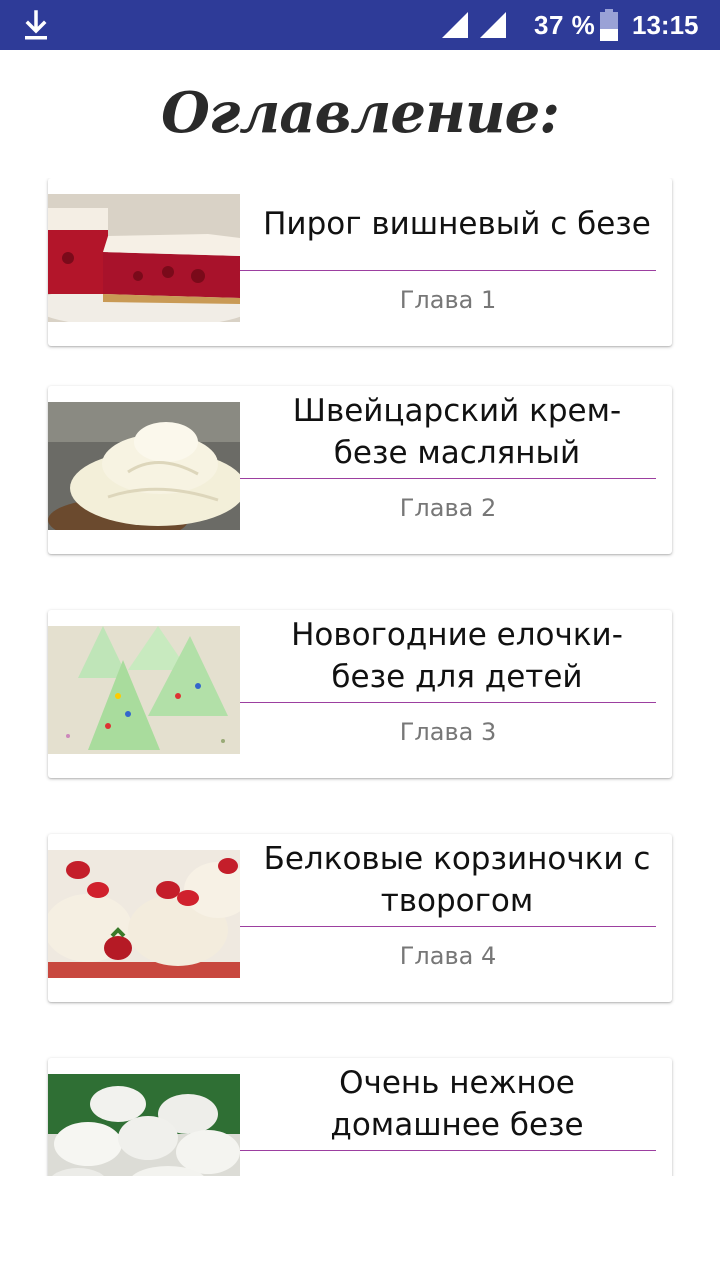 The height and width of the screenshot is (1280, 720). Describe the element at coordinates (457, 656) in the screenshot. I see `chapter-title: Новогодние елочки-безе для детей` at that location.